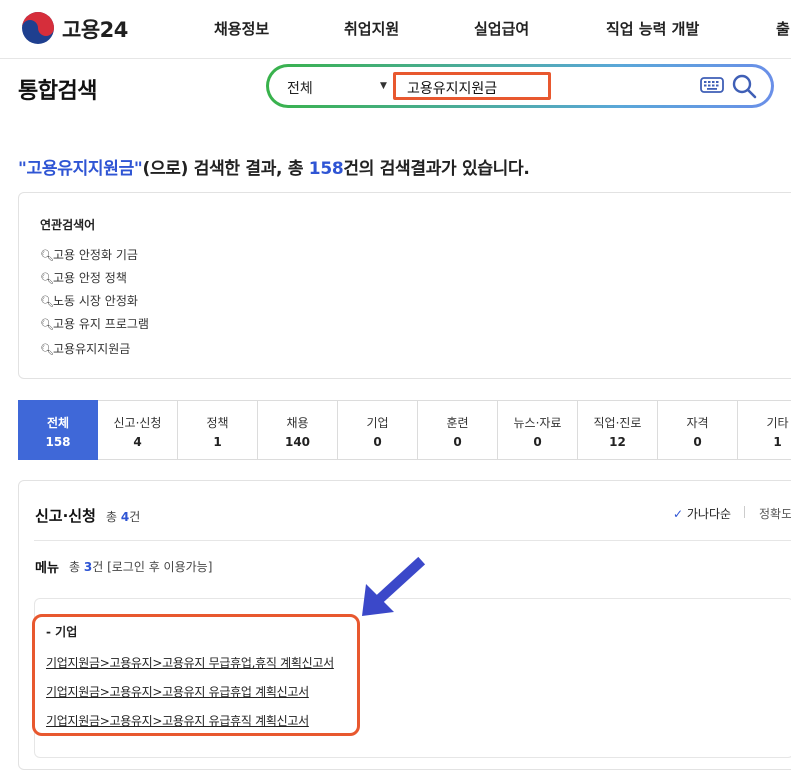 The width and height of the screenshot is (791, 770). Describe the element at coordinates (501, 28) in the screenshot. I see `nav-unemployment-benefit: 실업급여` at that location.